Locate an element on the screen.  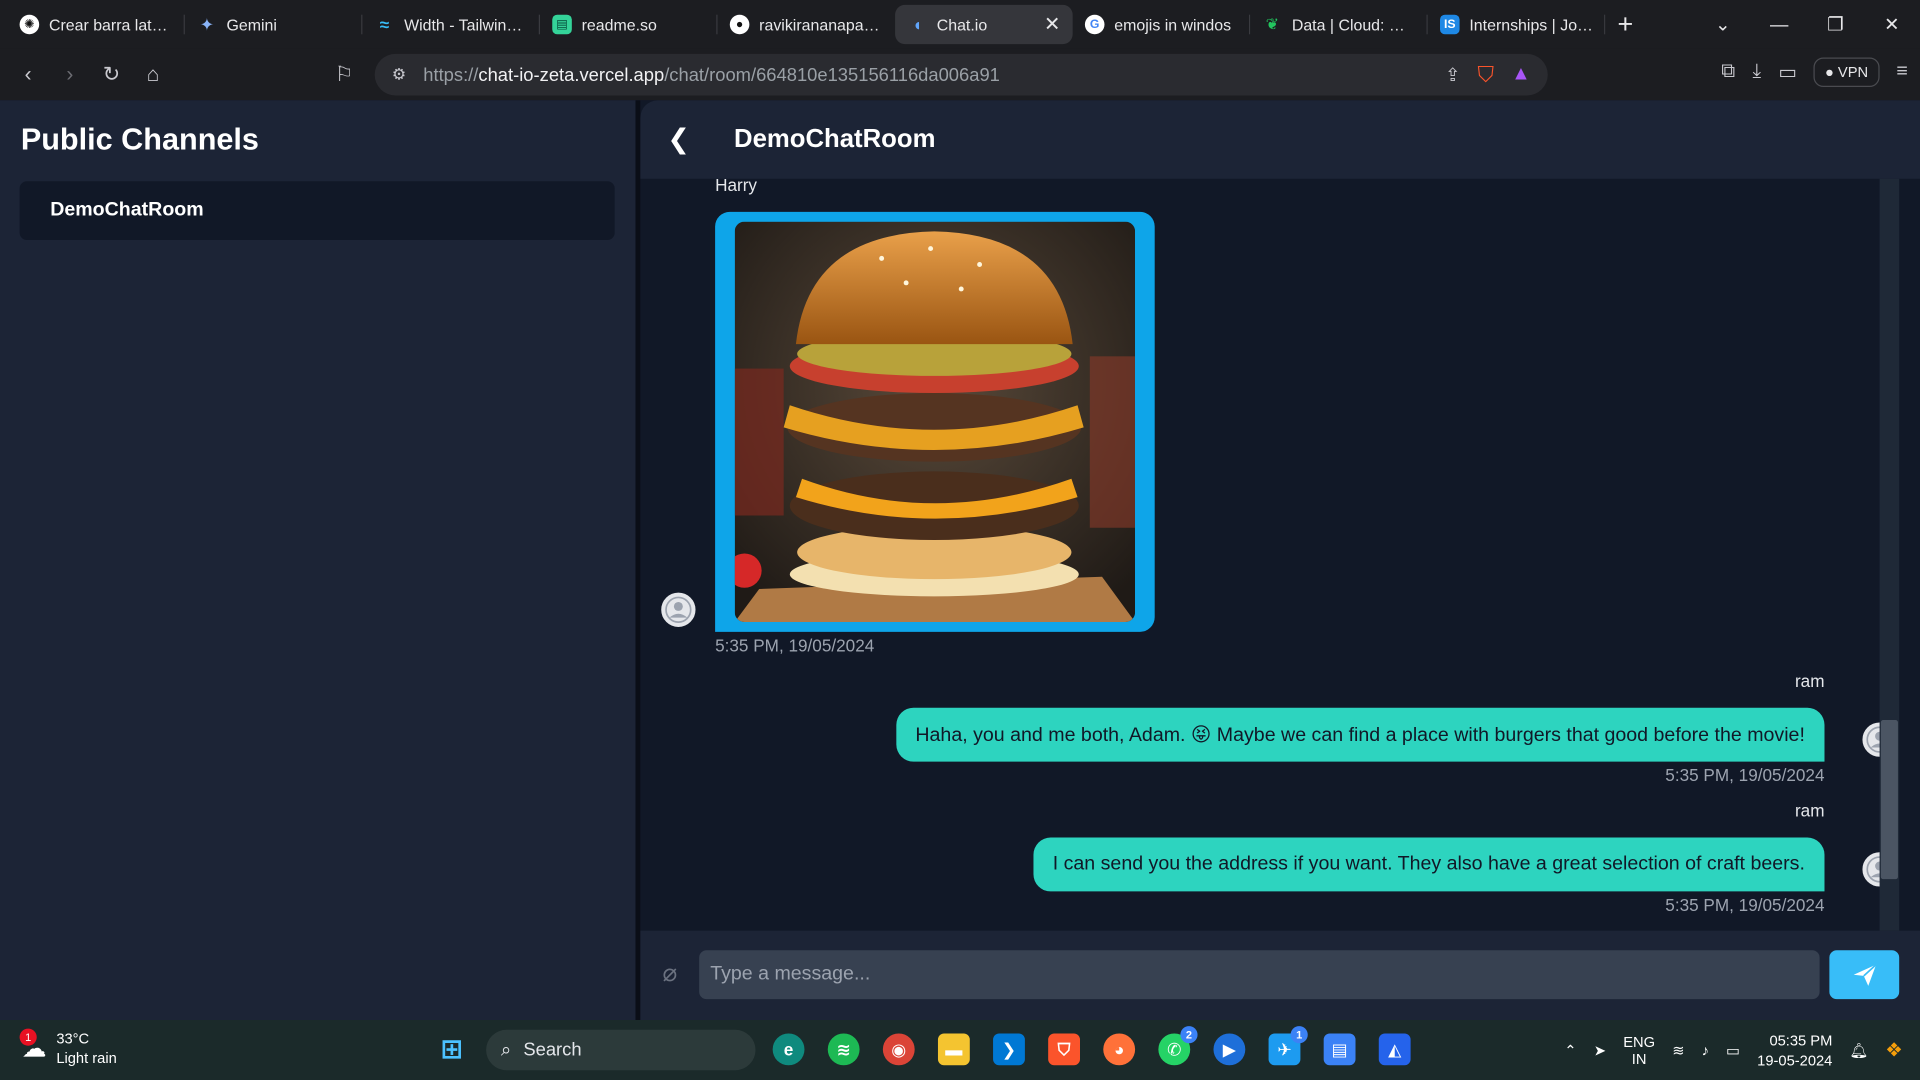
browser-tab: ● ravikirananaparthi is located at coordinates (807, 24).